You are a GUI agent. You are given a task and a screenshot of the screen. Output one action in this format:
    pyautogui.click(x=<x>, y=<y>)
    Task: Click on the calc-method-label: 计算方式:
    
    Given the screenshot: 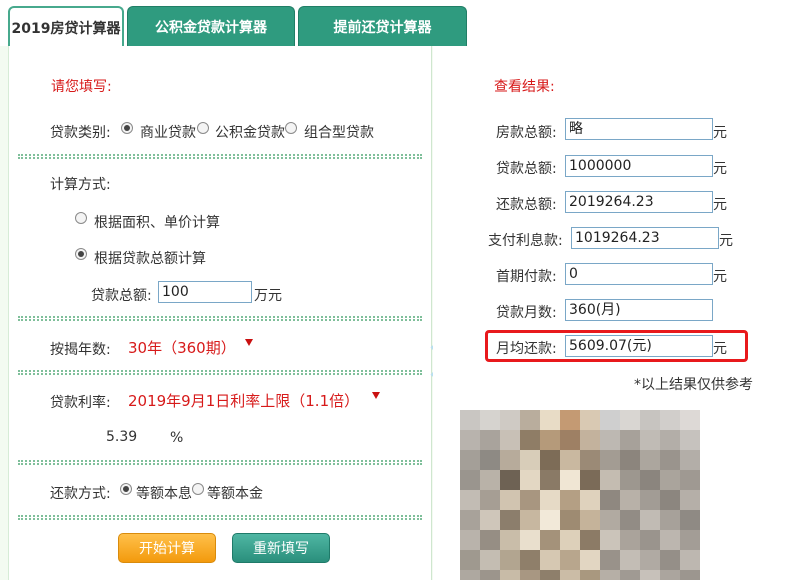 What is the action you would take?
    pyautogui.click(x=80, y=185)
    